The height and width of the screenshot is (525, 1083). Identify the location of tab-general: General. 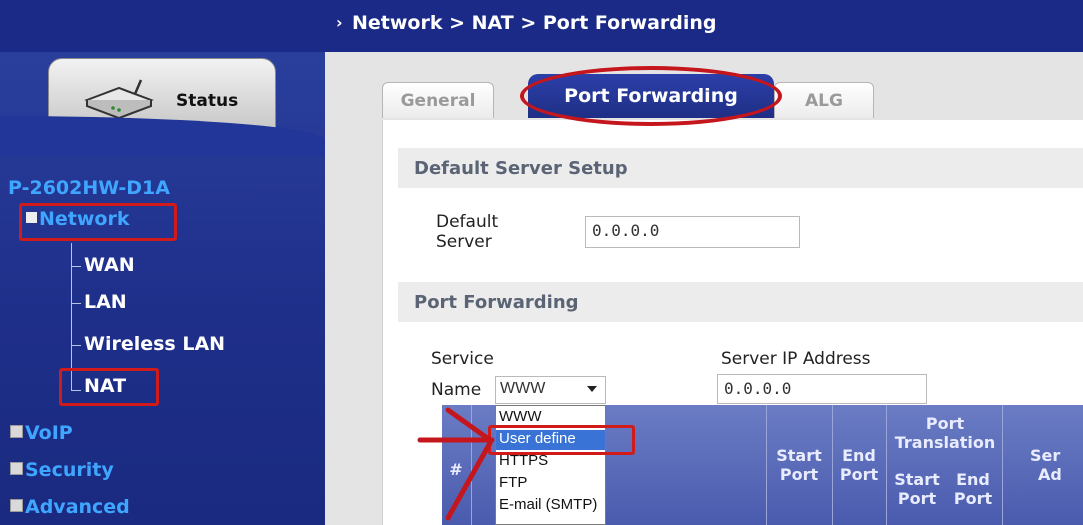
(438, 100).